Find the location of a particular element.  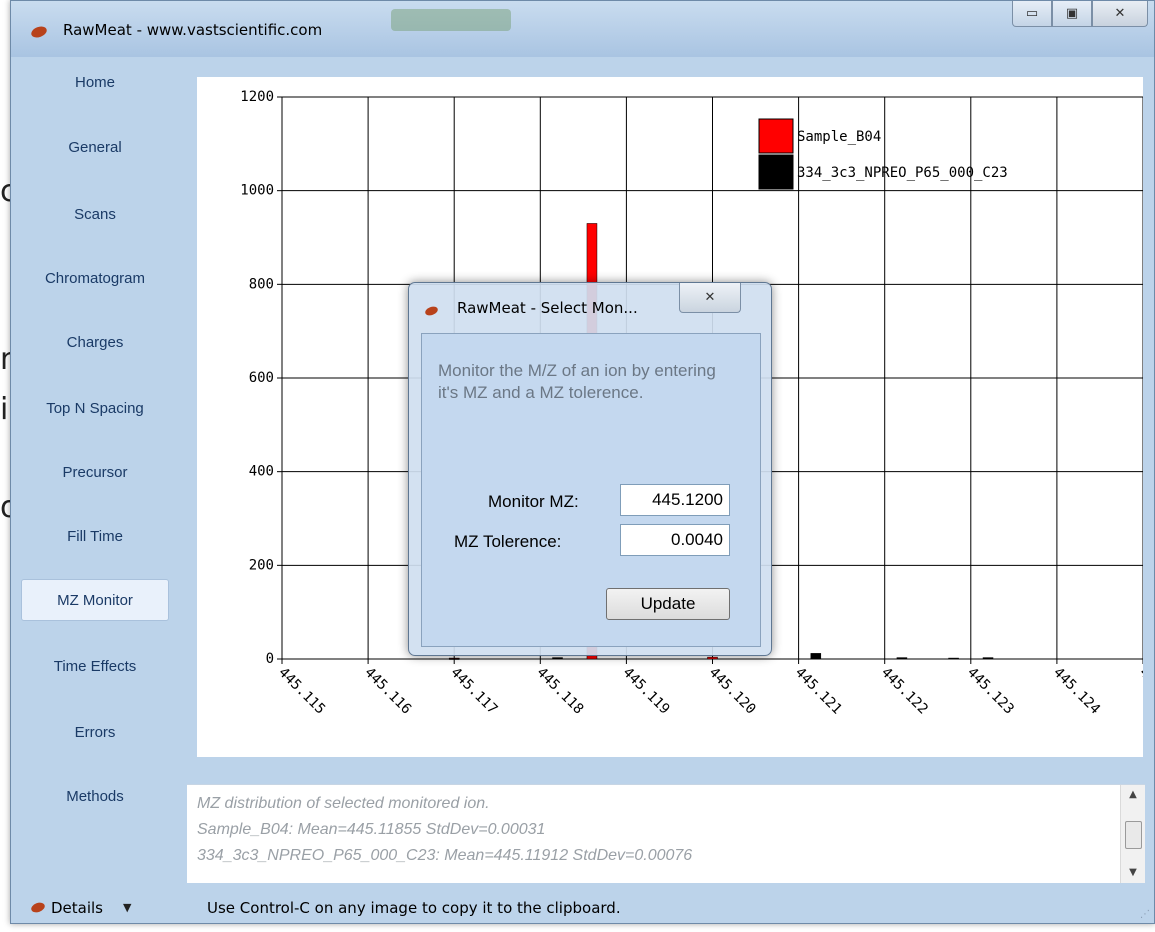

sidebar-item-chromatogram: Chromatogram is located at coordinates (95, 278).